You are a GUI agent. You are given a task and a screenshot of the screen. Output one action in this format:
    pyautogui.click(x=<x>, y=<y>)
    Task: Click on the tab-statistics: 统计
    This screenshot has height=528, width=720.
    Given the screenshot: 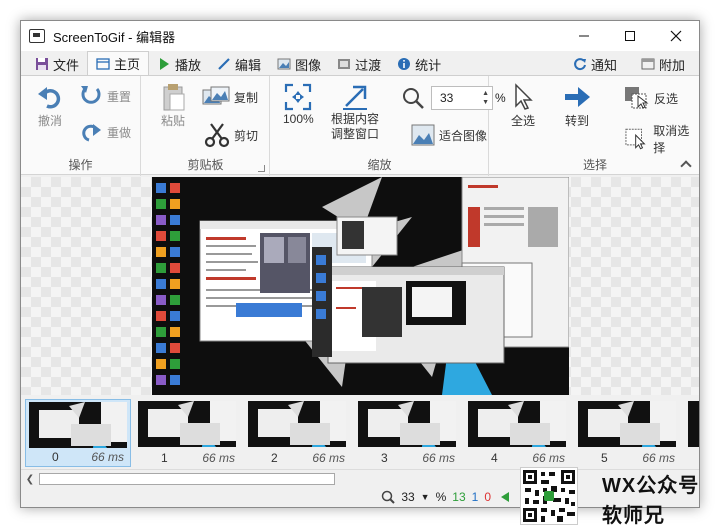 What is the action you would take?
    pyautogui.click(x=419, y=64)
    